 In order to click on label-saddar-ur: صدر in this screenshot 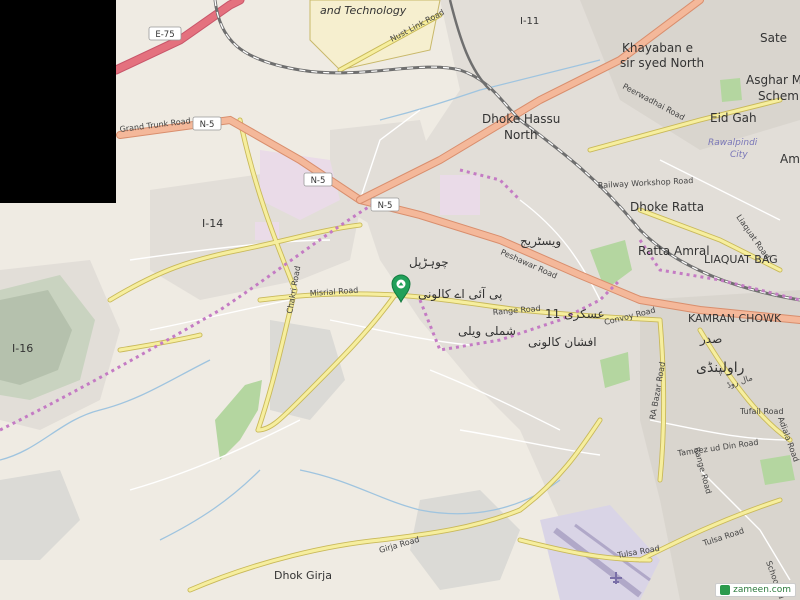, I will do `click(710, 339)`.